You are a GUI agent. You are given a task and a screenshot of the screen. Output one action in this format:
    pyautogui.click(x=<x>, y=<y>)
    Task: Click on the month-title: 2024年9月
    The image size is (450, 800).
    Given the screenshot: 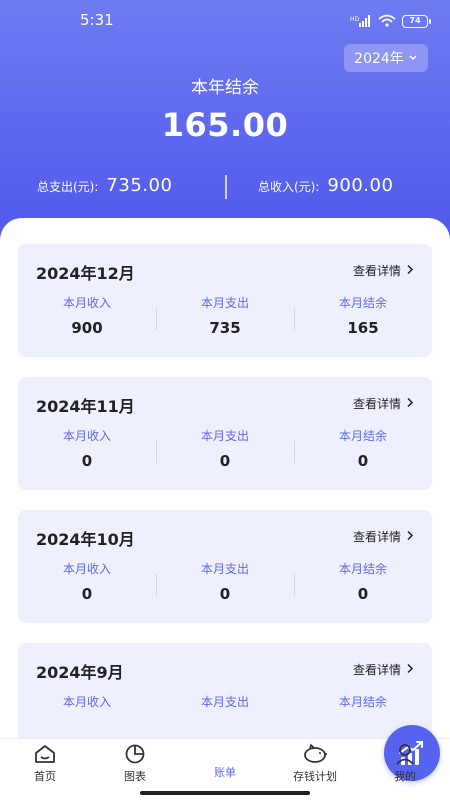 What is the action you would take?
    pyautogui.click(x=80, y=672)
    